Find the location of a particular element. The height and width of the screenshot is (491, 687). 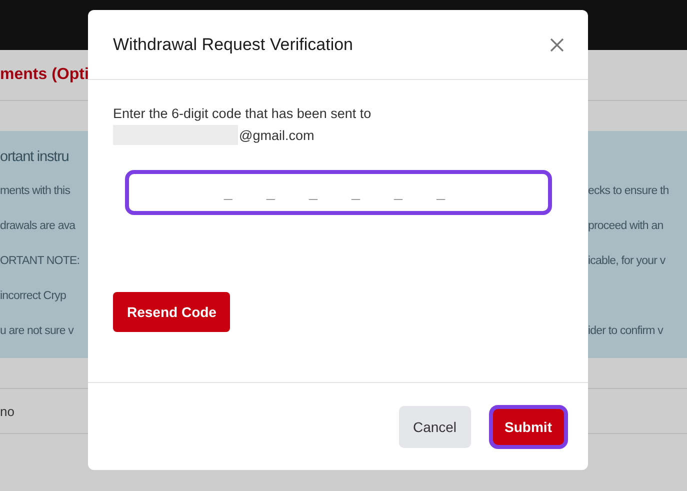

notice-text: ider to confirm v is located at coordinates (626, 330).